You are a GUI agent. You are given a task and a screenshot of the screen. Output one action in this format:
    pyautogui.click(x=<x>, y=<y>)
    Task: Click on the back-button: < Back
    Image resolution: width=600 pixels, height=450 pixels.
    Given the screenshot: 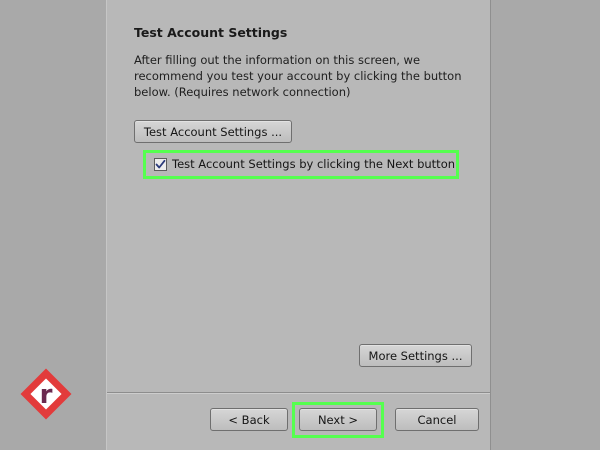 What is the action you would take?
    pyautogui.click(x=249, y=419)
    